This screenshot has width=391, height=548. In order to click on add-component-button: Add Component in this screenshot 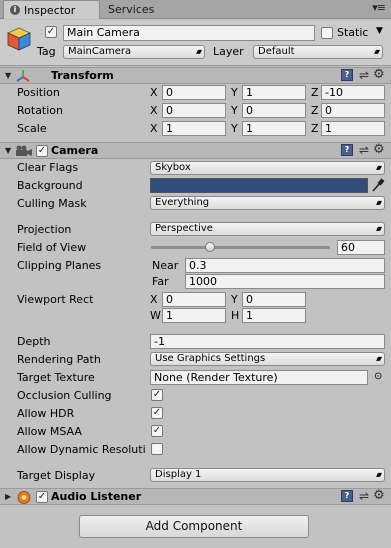, I will do `click(194, 526)`.